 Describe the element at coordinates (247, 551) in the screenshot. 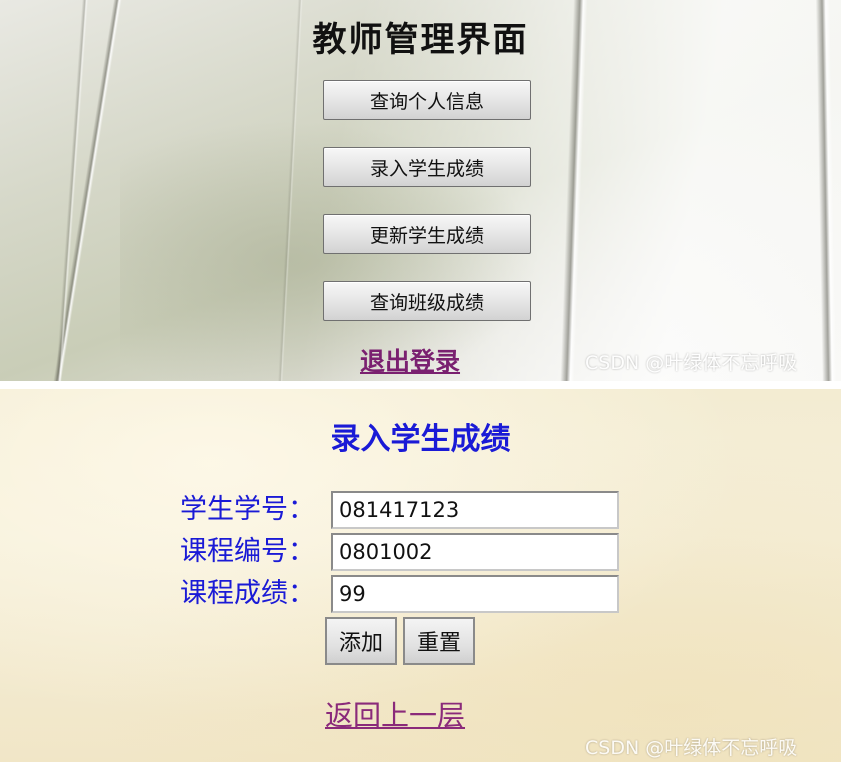

I see `course-id-label: 课程编号：` at that location.